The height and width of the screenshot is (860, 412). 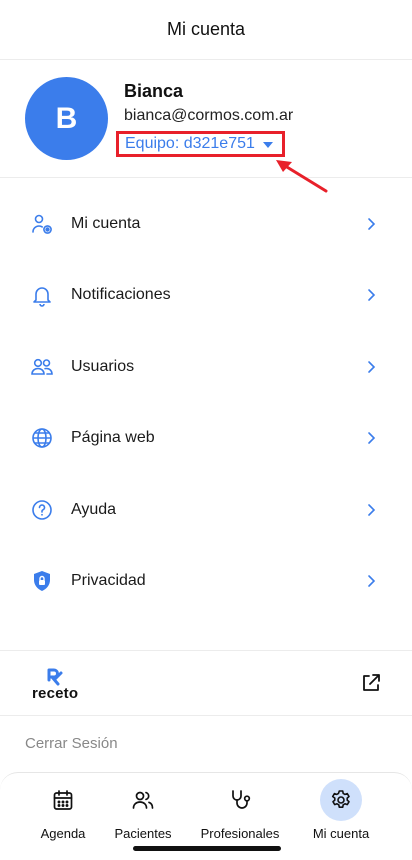 I want to click on menu-item-ayuda: Ayuda, so click(x=206, y=510).